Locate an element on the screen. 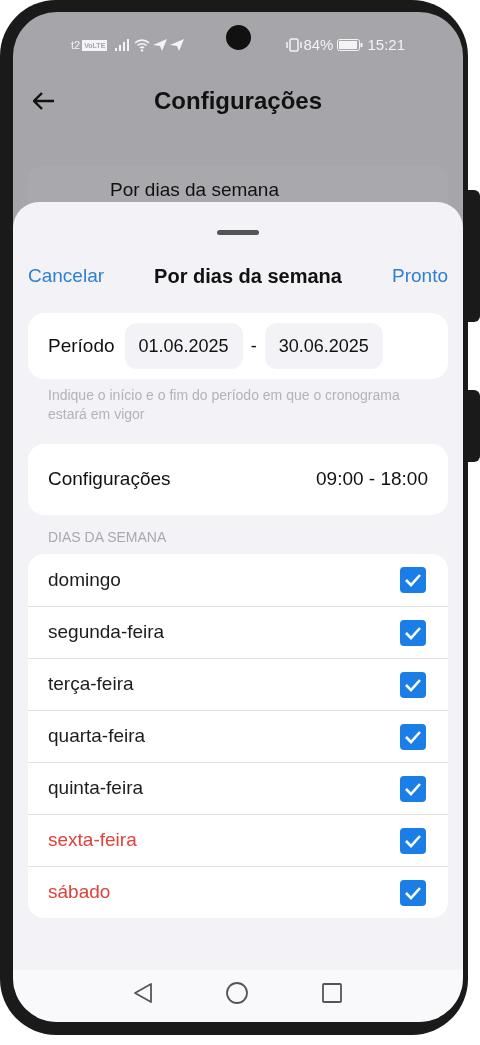 Image resolution: width=480 pixels, height=1045 pixels. carrier-text: t2 is located at coordinates (76, 45).